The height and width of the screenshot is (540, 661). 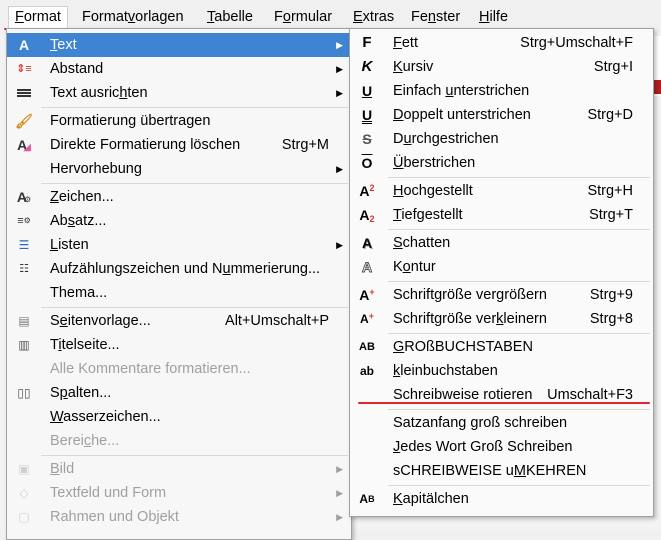 What do you see at coordinates (358, 17) in the screenshot?
I see `menu-extras-mnemonic: E` at bounding box center [358, 17].